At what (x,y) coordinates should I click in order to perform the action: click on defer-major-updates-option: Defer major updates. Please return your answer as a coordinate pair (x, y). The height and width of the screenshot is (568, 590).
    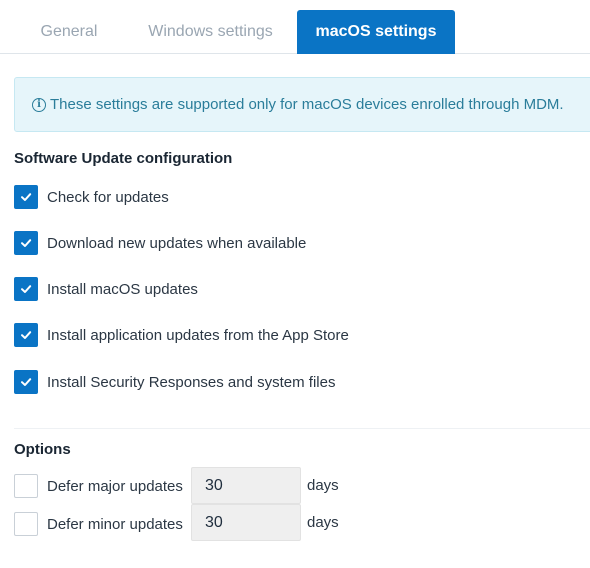
    Looking at the image, I should click on (98, 486).